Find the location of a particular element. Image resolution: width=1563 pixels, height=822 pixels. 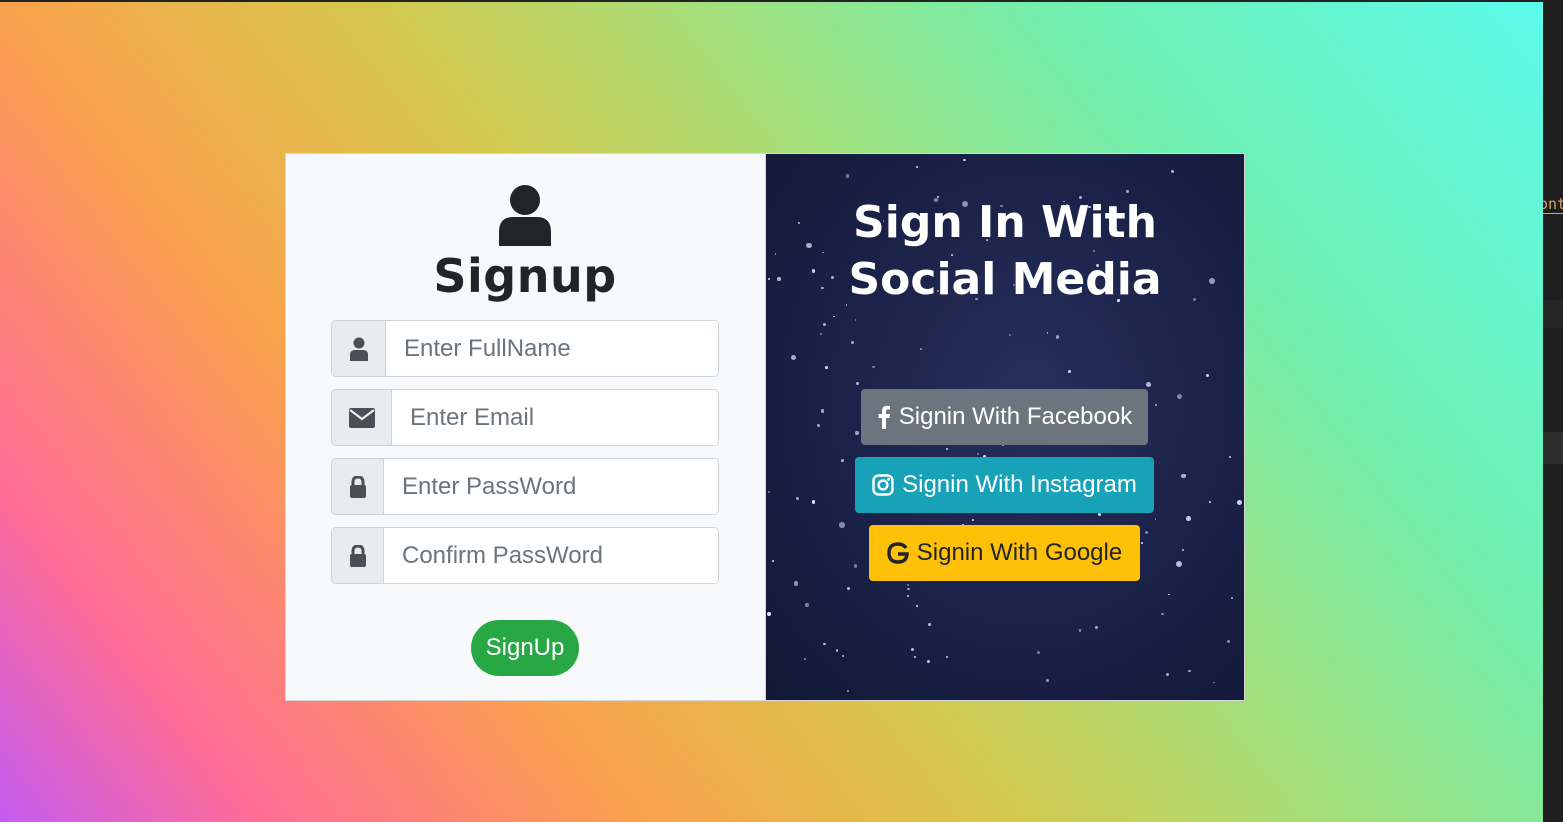

google-icon is located at coordinates (898, 553).